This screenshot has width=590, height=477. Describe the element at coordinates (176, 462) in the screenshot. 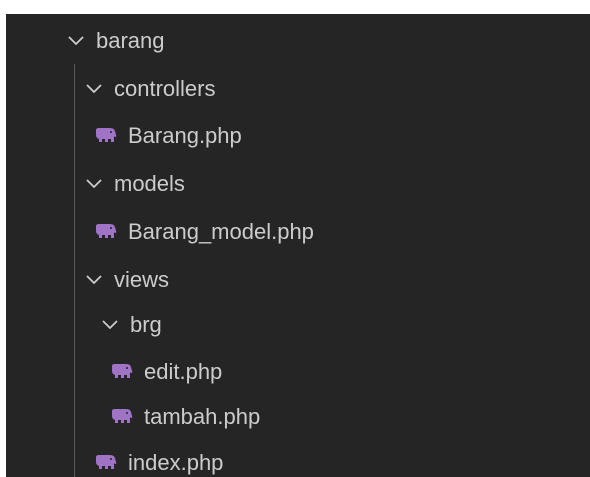

I see `file-label: index.php` at that location.